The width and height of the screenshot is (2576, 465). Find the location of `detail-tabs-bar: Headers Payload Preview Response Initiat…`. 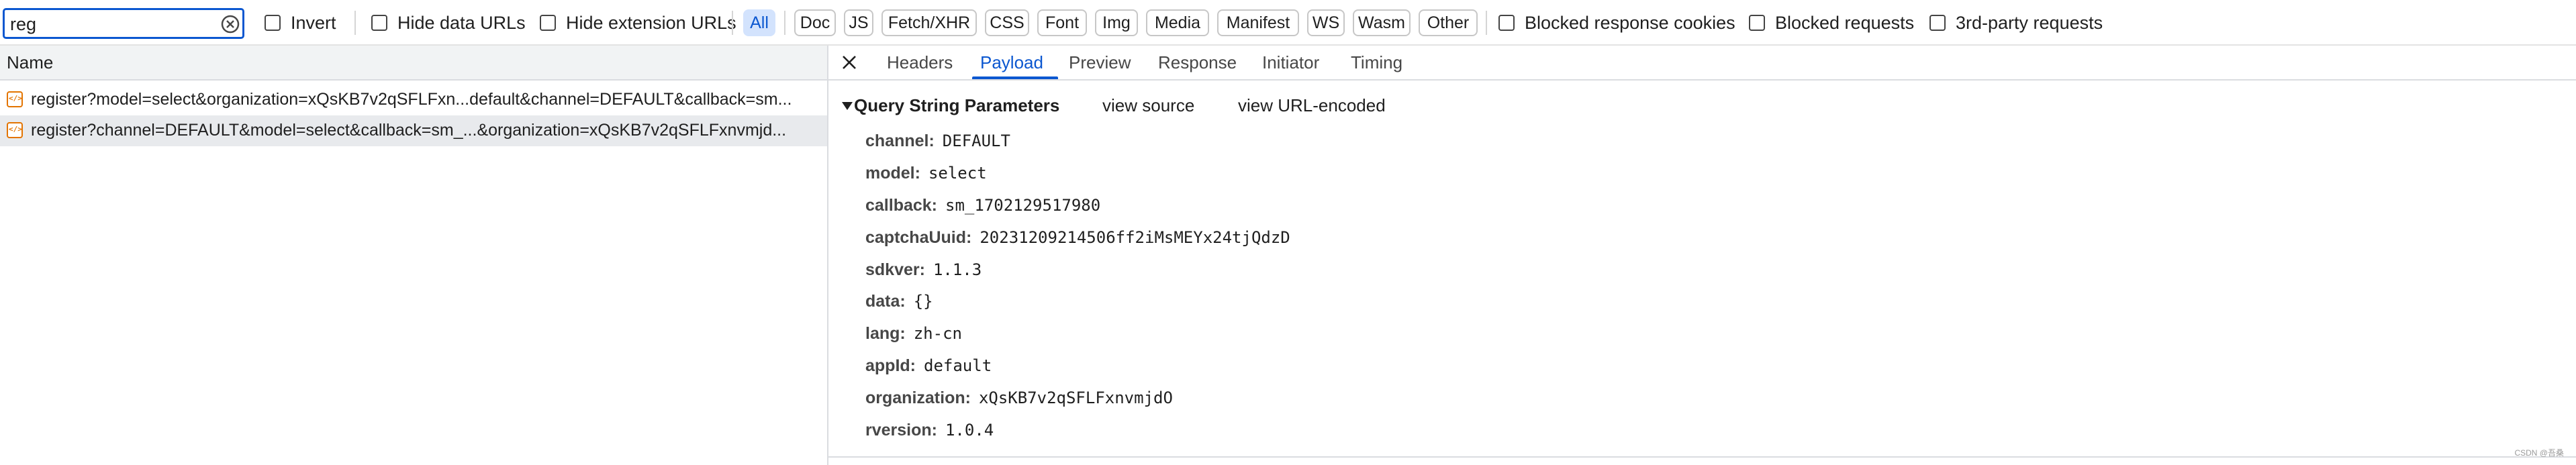

detail-tabs-bar: Headers Payload Preview Response Initiat… is located at coordinates (1702, 63).